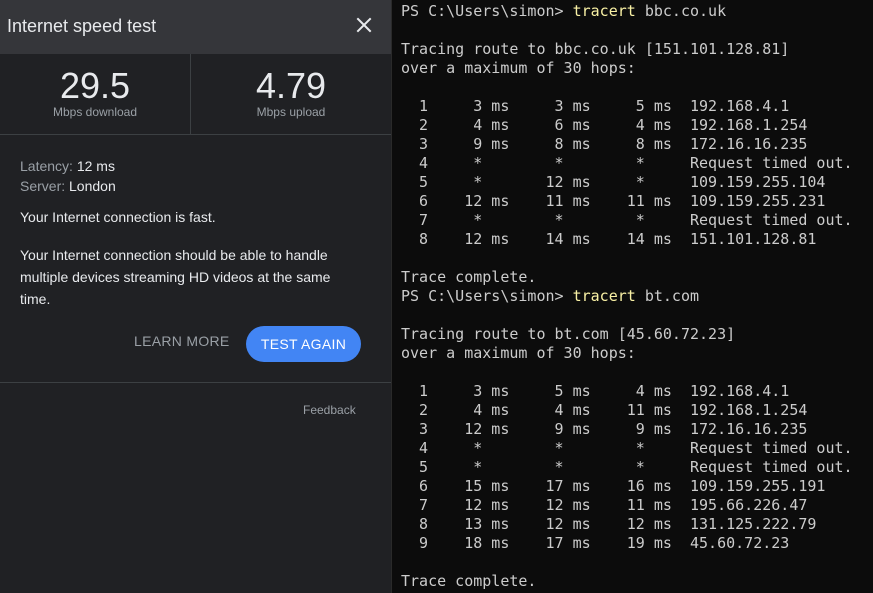 The image size is (873, 593). Describe the element at coordinates (604, 505) in the screenshot. I see `terminal-line: 7 12 ms 12 ms 11 ms 195.66.226.47` at that location.